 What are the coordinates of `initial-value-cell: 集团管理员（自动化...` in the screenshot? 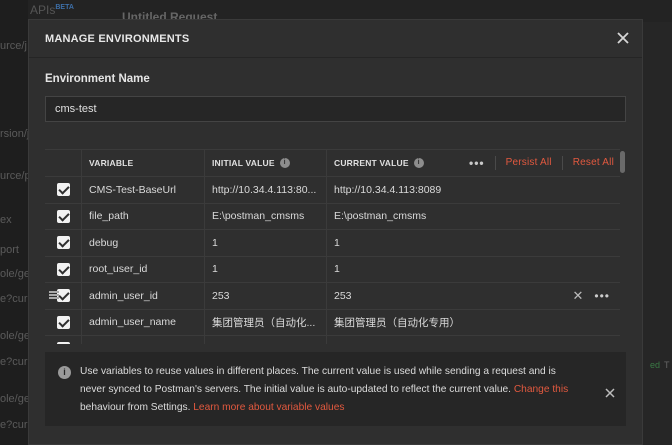 It's located at (265, 322).